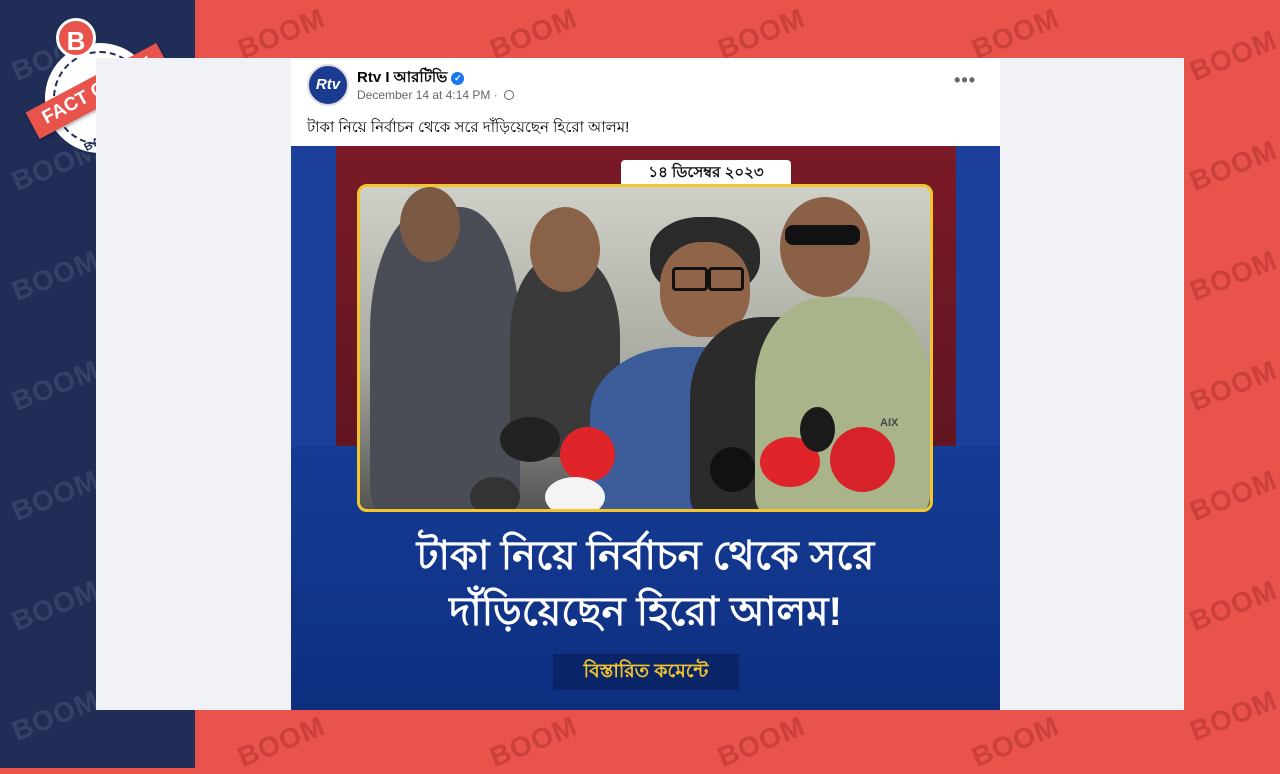 Image resolution: width=1280 pixels, height=774 pixels. I want to click on image-headline-line-1: টাকা নিয়ে নির্বাচন থেকে সরে, so click(645, 556).